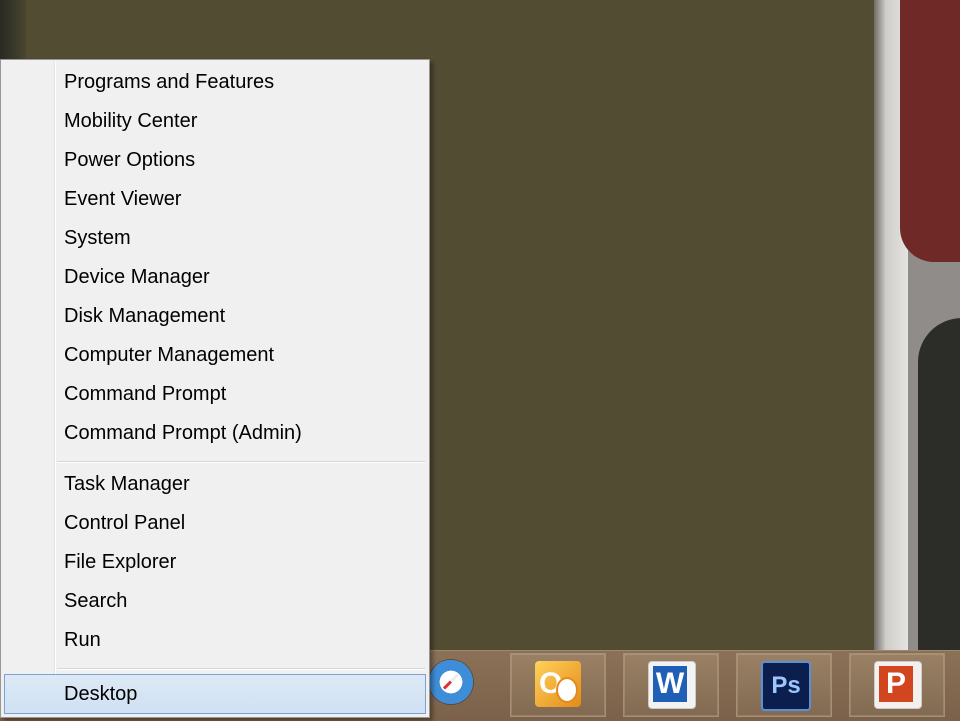  What do you see at coordinates (215, 278) in the screenshot?
I see `menu-item-device-manager: Device Manager` at bounding box center [215, 278].